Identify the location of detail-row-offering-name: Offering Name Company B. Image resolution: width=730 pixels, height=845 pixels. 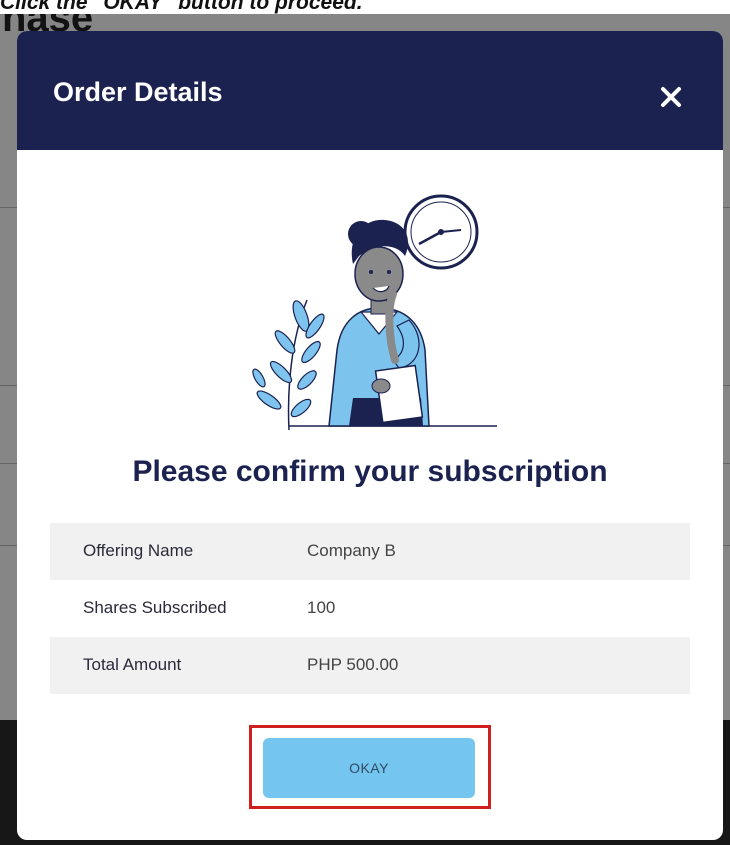
(370, 551).